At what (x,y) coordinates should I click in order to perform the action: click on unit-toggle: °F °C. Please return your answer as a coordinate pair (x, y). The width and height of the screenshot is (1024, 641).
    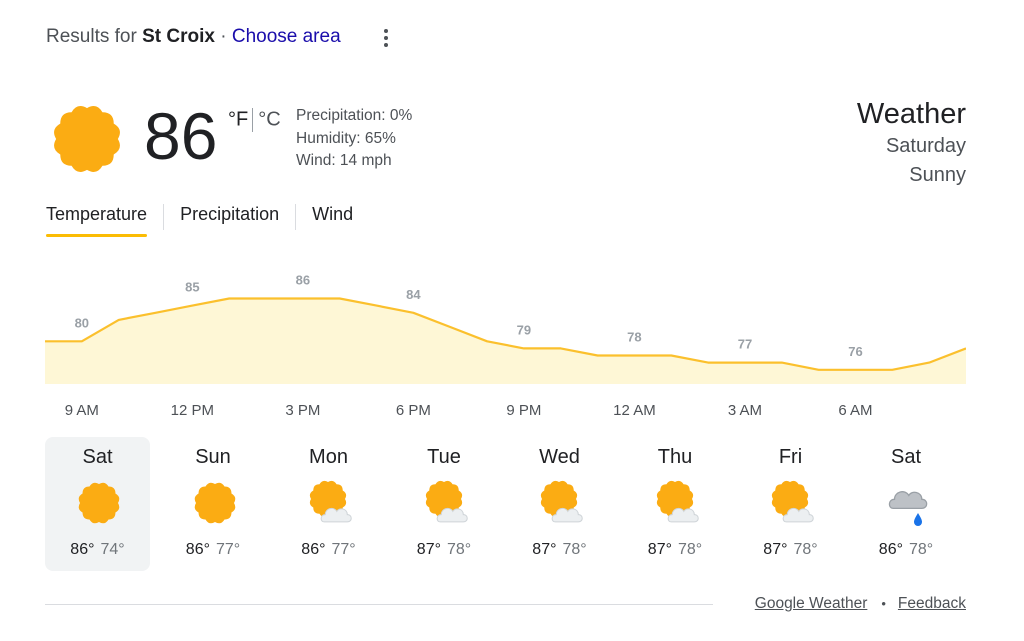
    Looking at the image, I should click on (254, 120).